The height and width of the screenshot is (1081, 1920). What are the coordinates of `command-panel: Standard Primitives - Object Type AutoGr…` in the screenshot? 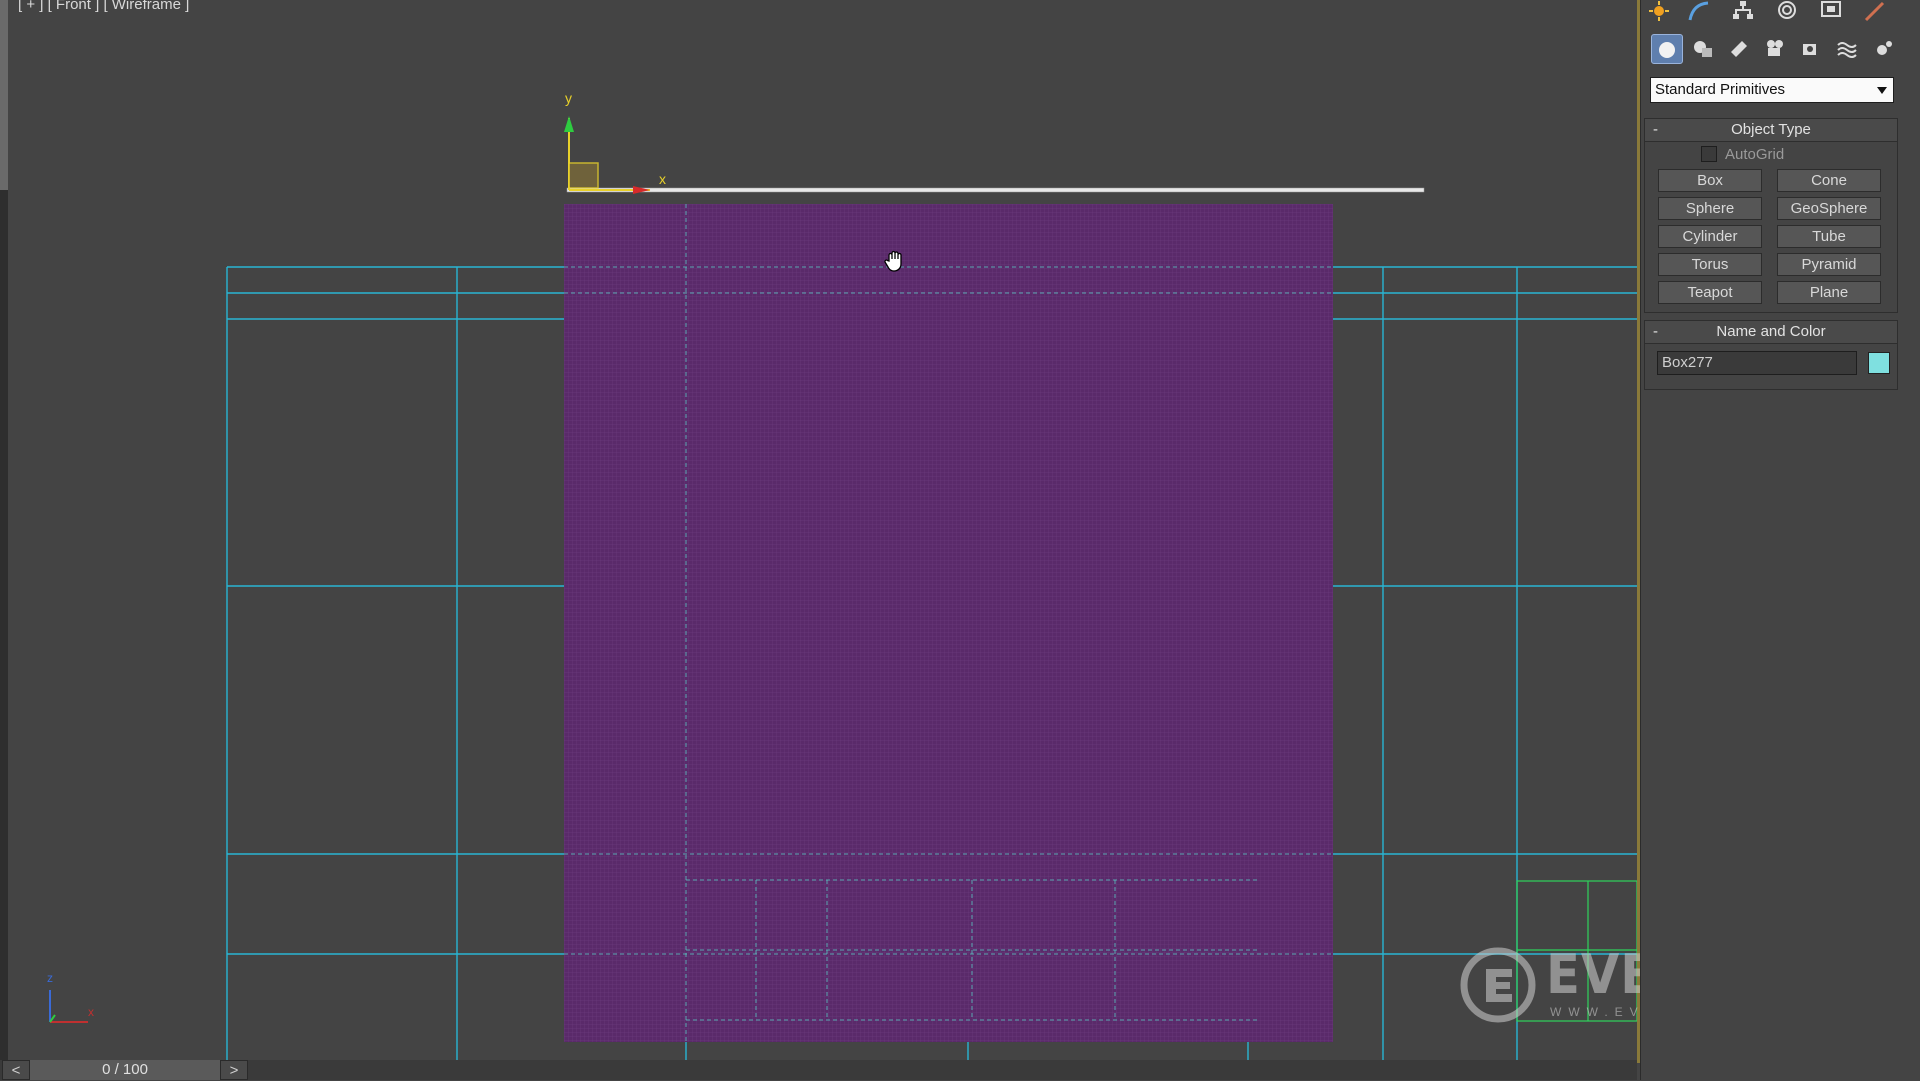 It's located at (1780, 540).